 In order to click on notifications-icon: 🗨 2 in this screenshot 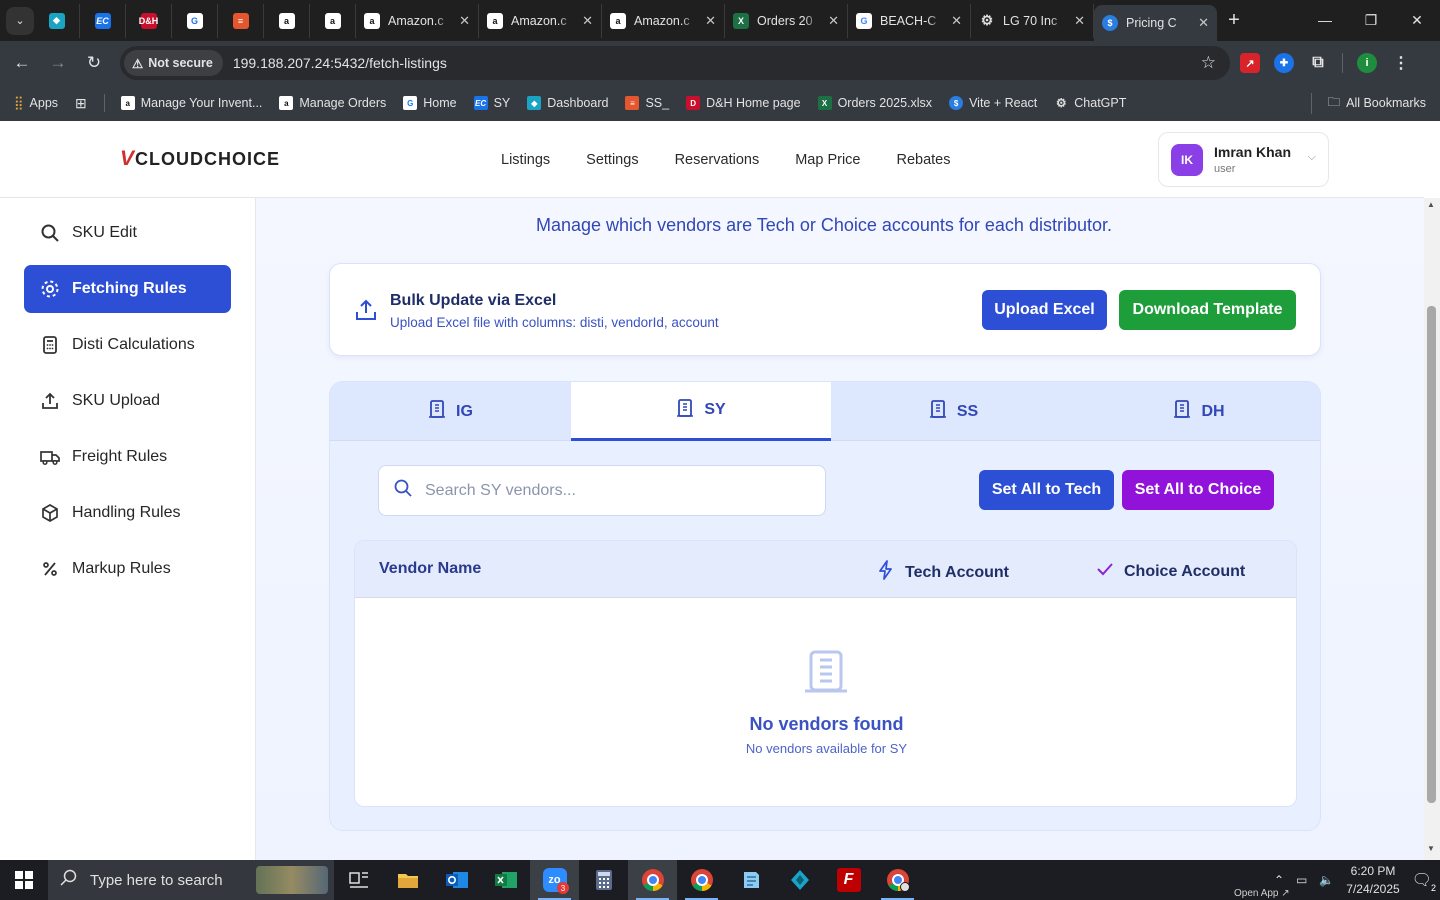, I will do `click(1424, 881)`.